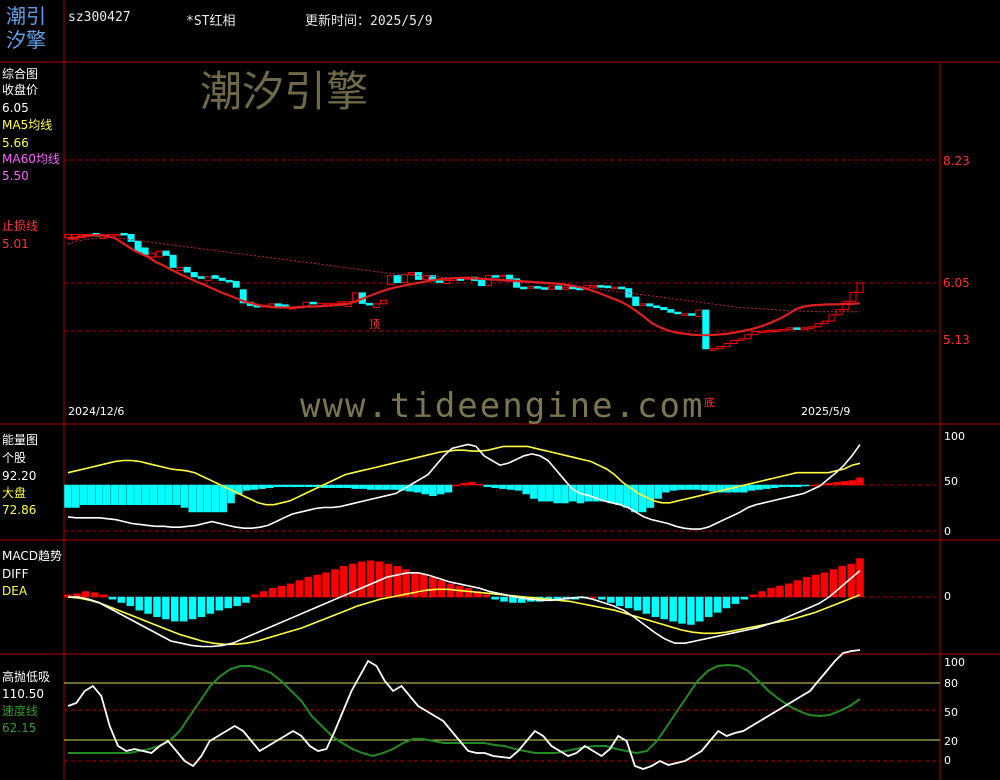  Describe the element at coordinates (14, 458) in the screenshot. I see `energy-stock-label: 个股` at that location.